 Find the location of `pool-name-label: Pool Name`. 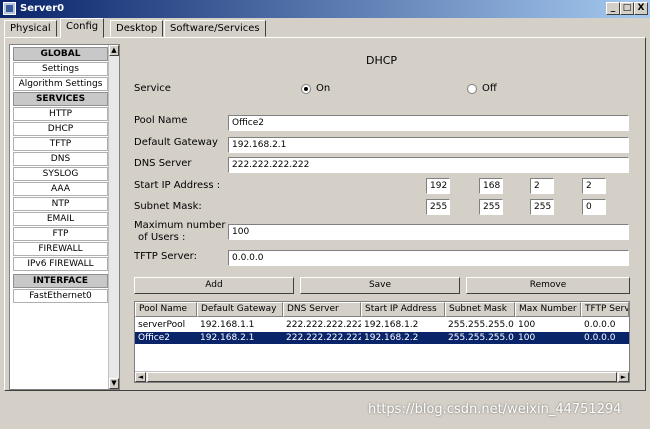

pool-name-label: Pool Name is located at coordinates (161, 120).